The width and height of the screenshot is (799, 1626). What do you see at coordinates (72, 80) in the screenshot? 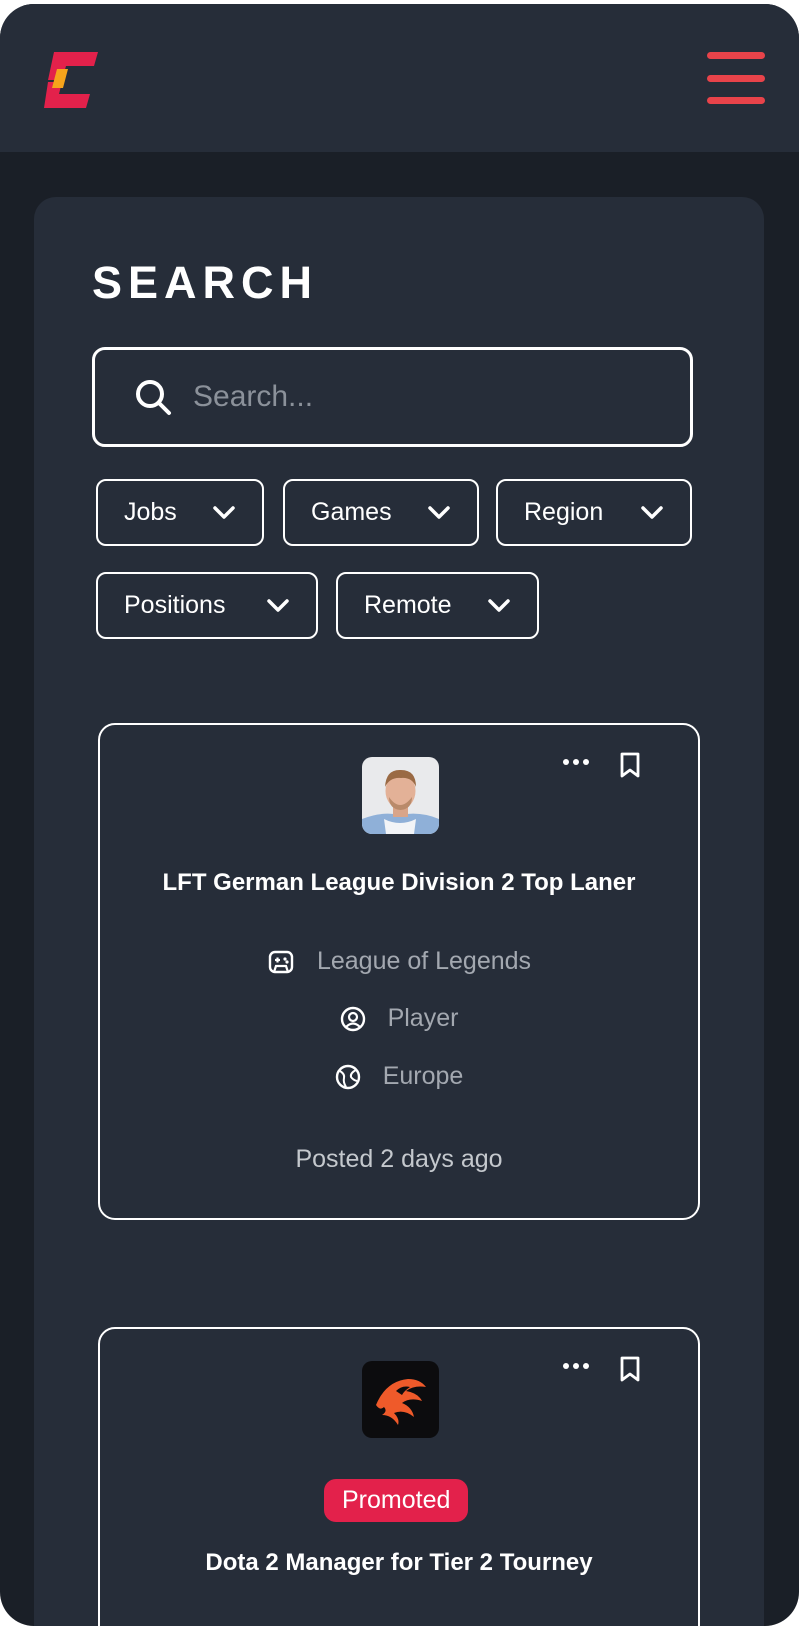
I see `brand-logo` at bounding box center [72, 80].